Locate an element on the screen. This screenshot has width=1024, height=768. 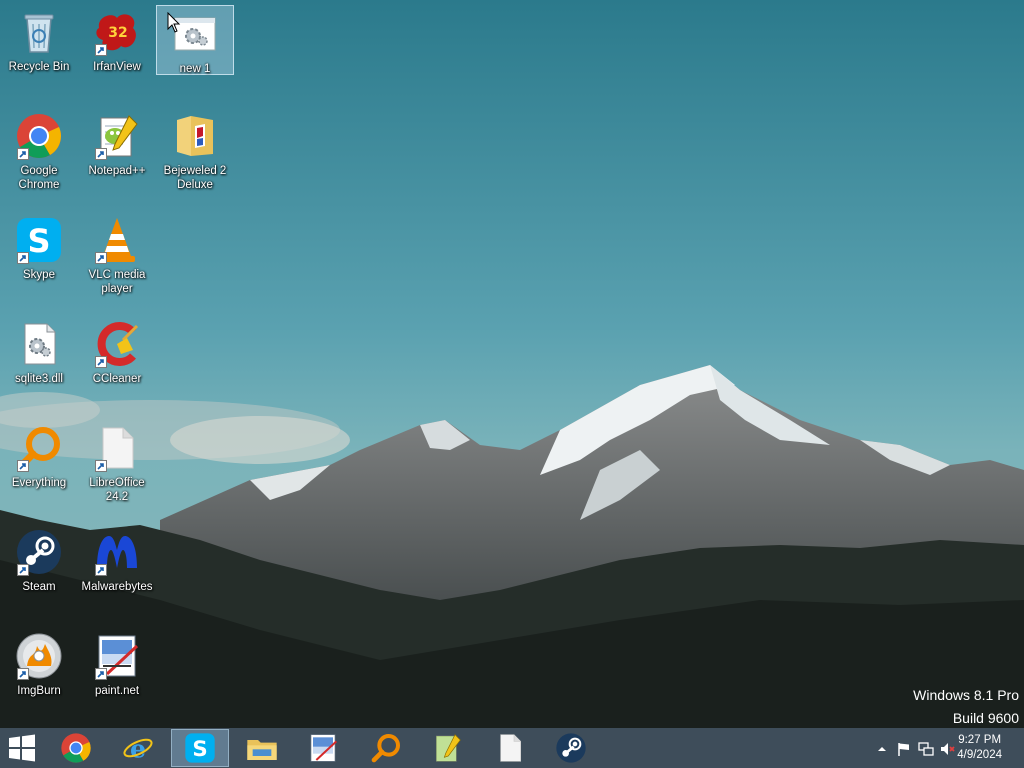
desktop-icon-malwarebytes: Malwarebytes is located at coordinates (117, 574).